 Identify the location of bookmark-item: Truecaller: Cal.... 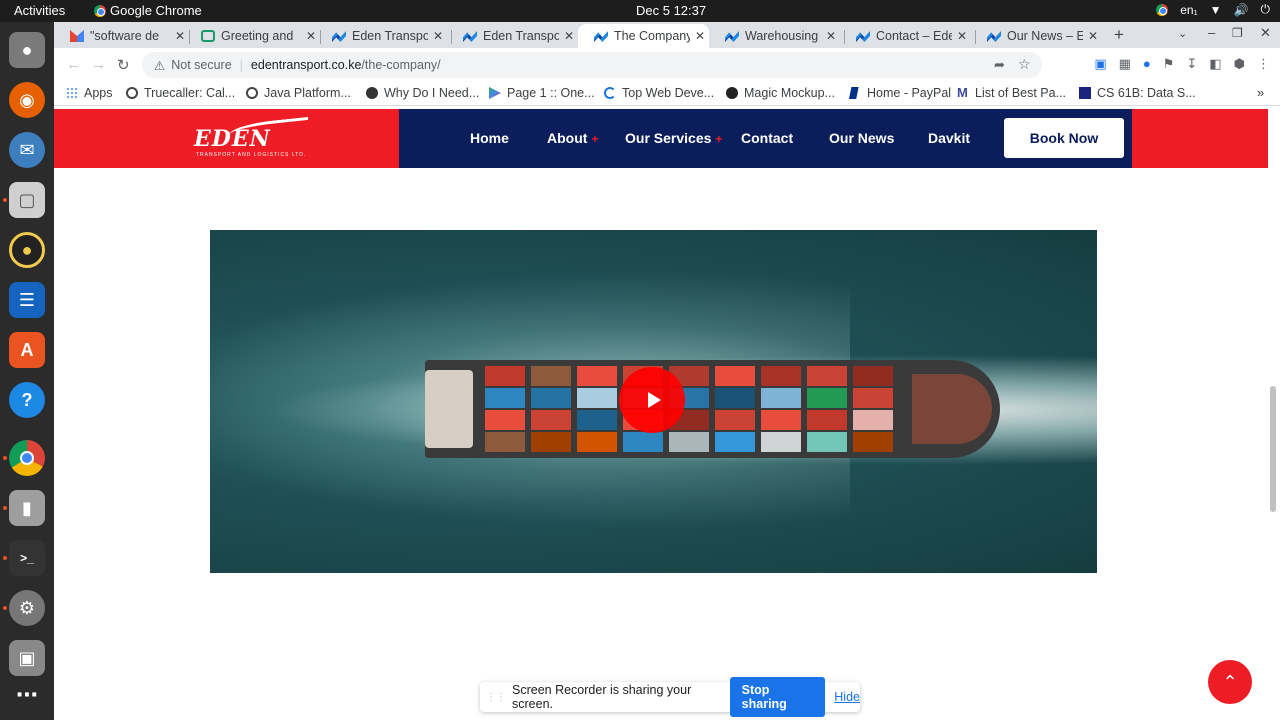
(180, 93).